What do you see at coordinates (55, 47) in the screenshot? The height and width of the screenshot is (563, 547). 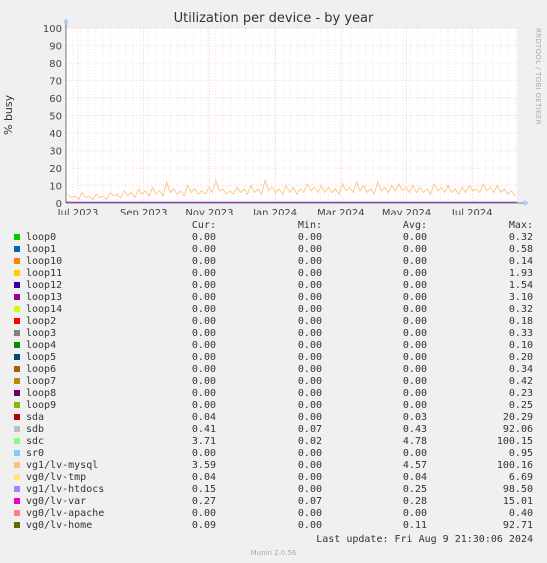 I see `y-tick-label: 90` at bounding box center [55, 47].